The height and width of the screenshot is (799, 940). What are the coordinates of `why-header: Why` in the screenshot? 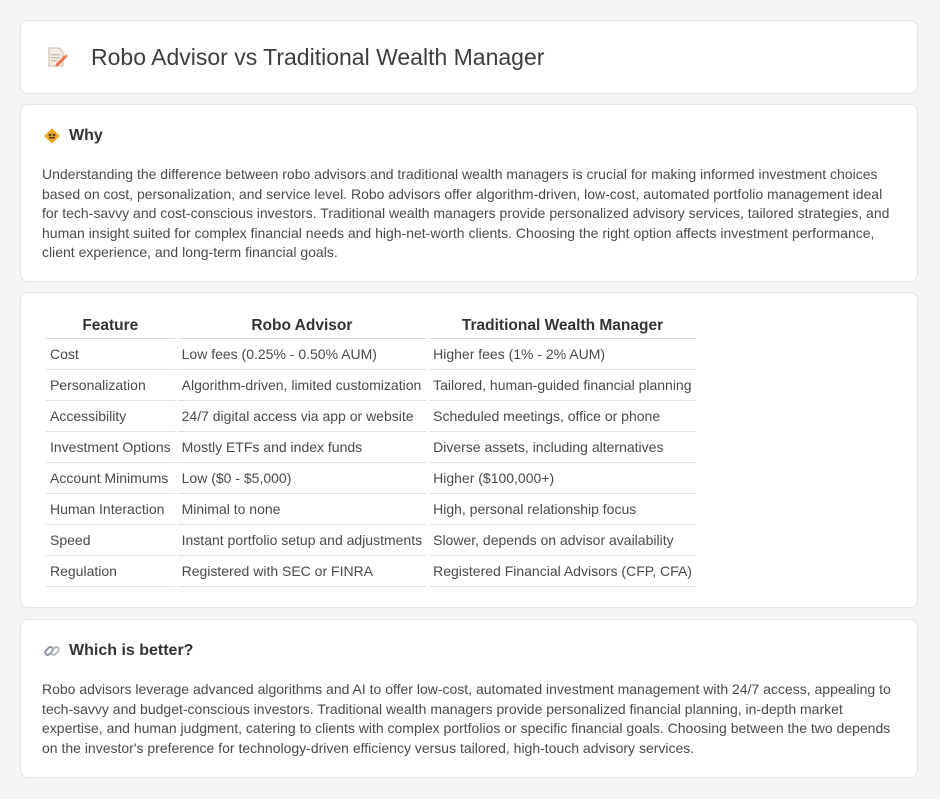 It's located at (73, 136).